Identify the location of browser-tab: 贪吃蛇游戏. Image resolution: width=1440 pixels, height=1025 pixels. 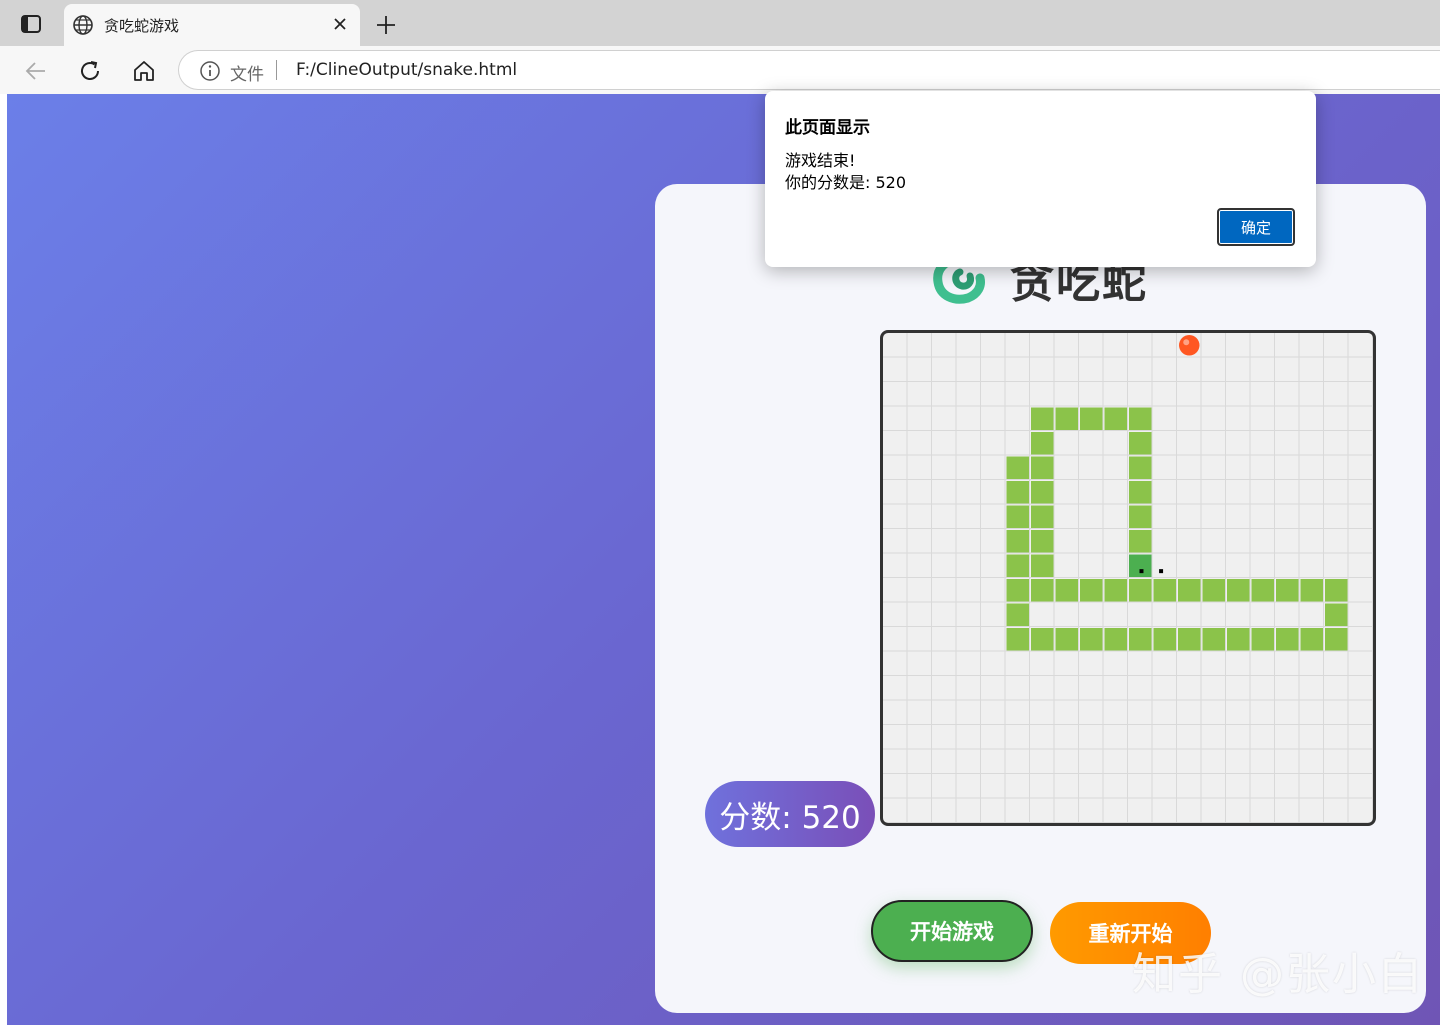
(212, 25).